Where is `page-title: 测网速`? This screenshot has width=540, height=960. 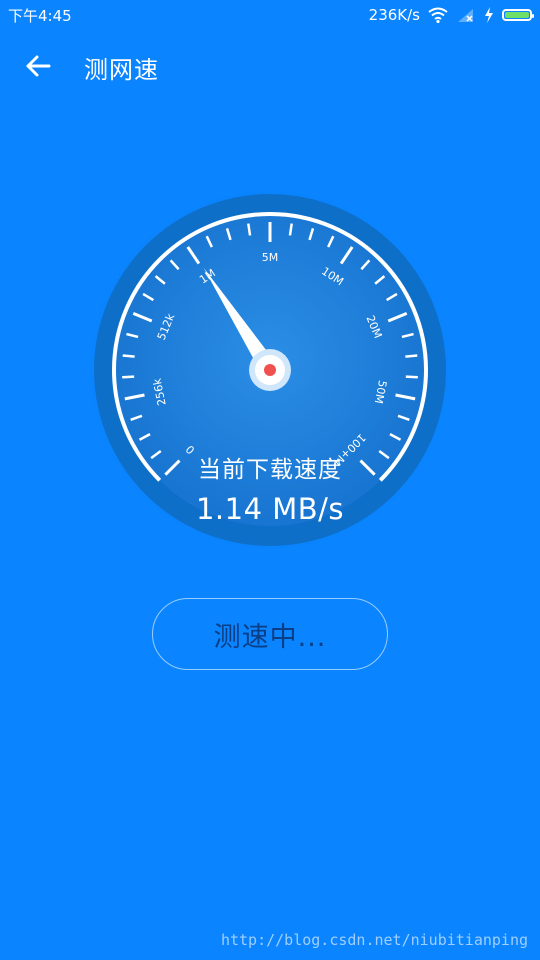 page-title: 测网速 is located at coordinates (121, 70).